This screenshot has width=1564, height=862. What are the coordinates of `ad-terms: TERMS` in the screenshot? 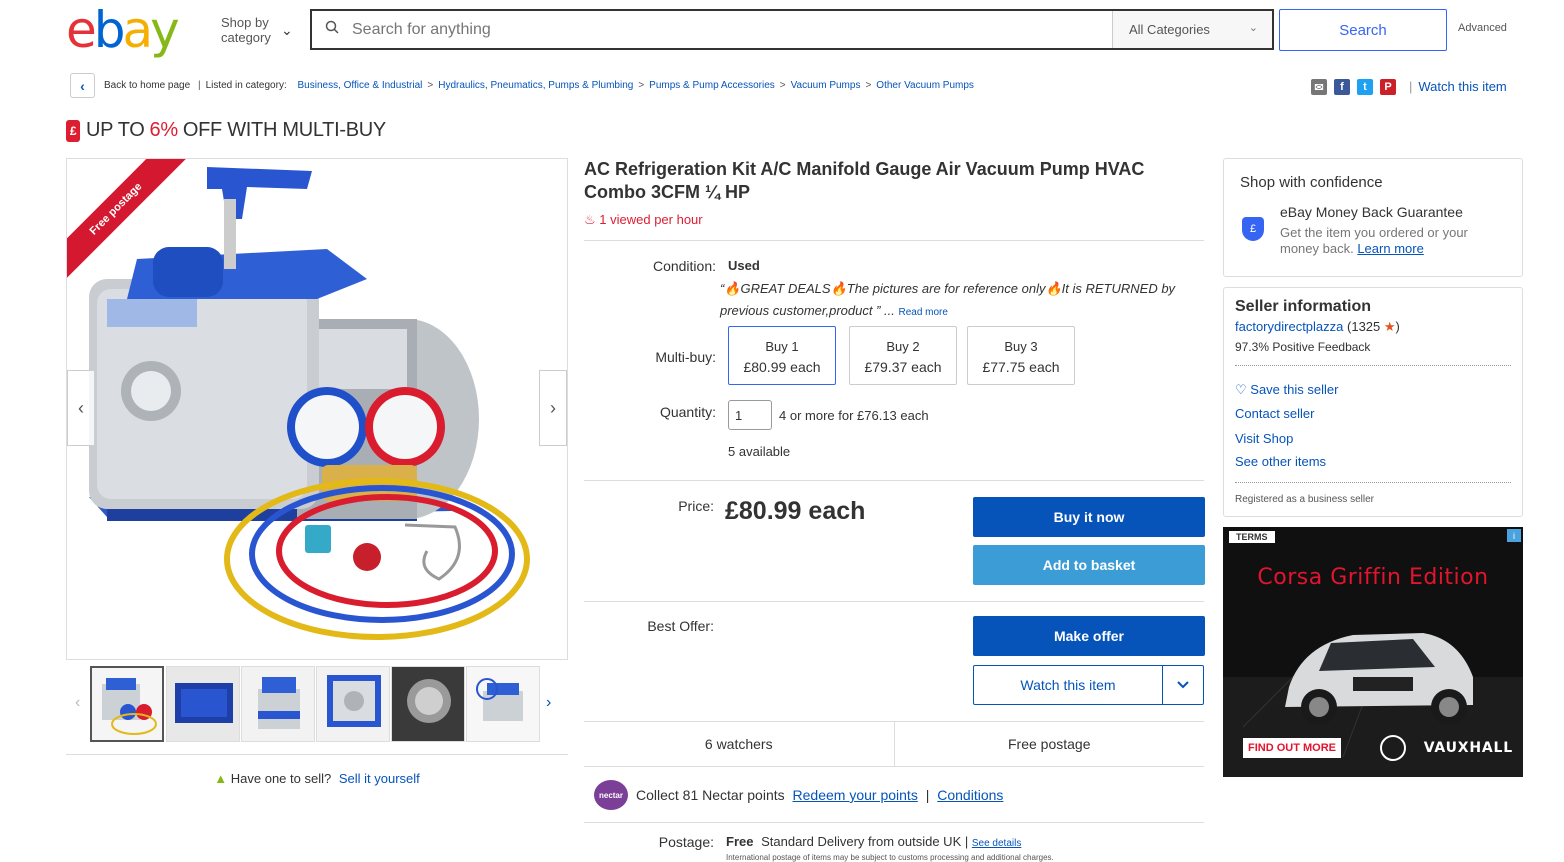 It's located at (1252, 537).